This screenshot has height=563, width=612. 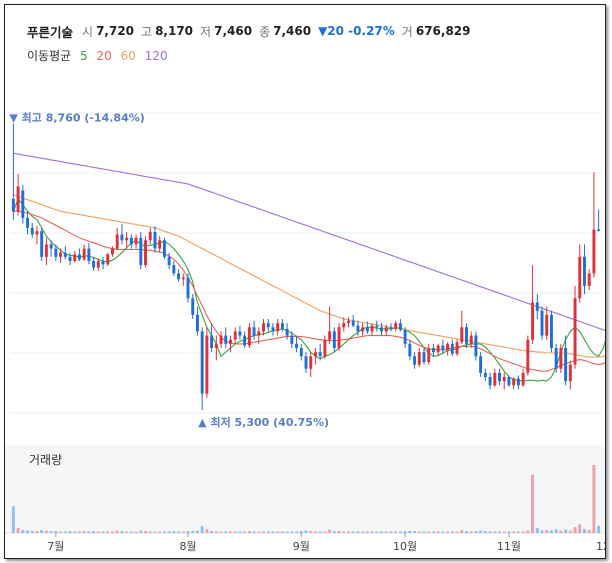 I want to click on x-axis-label: 11월, so click(x=509, y=546).